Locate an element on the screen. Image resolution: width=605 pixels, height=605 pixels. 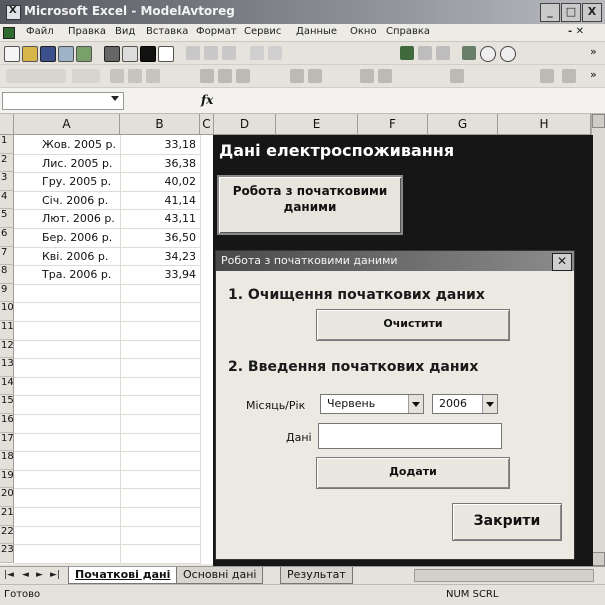
menu-insert: Вставка is located at coordinates (167, 31).